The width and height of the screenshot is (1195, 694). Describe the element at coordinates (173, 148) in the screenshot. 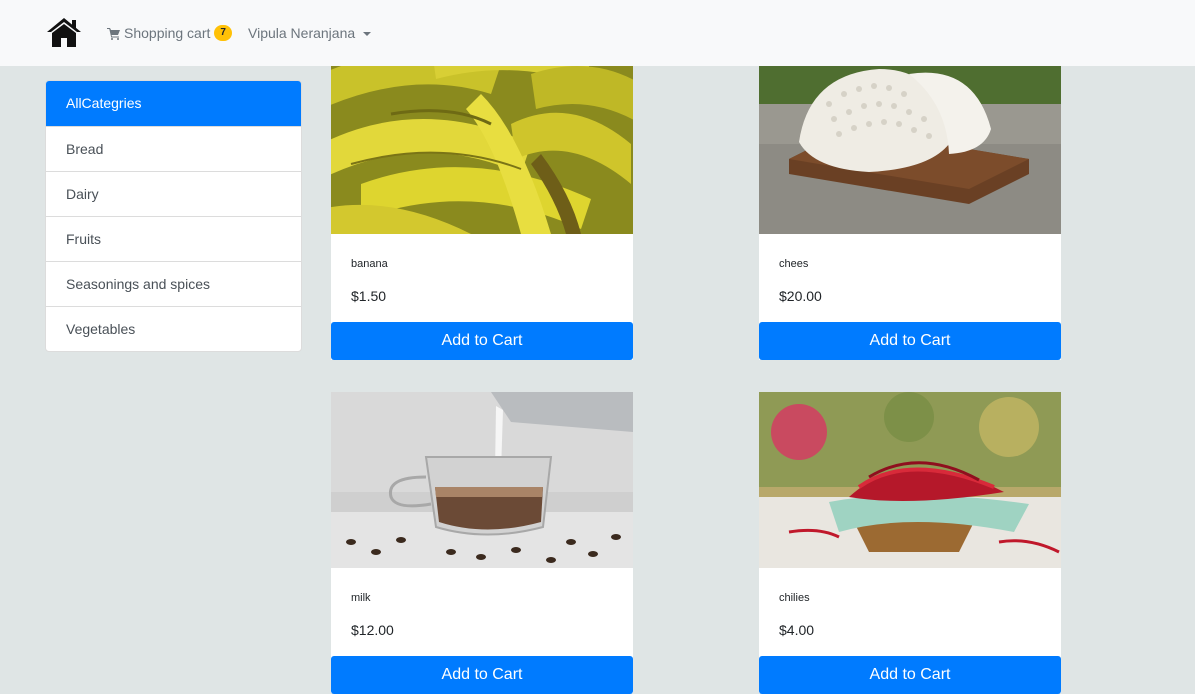

I see `category-item-bread: Bread` at that location.